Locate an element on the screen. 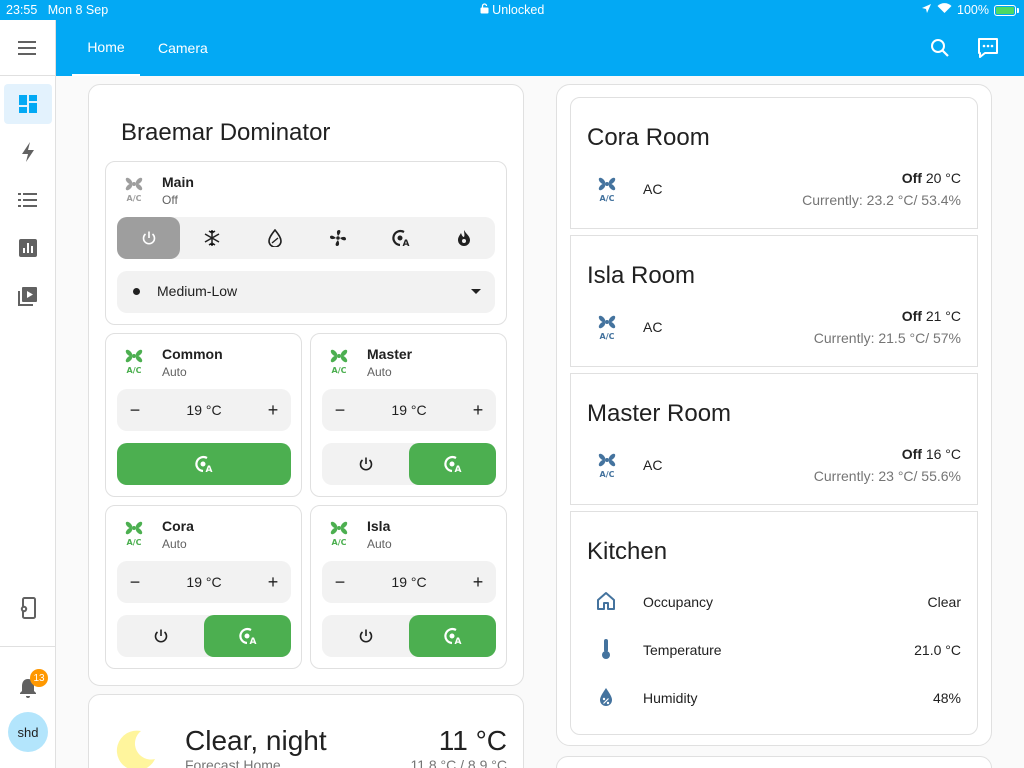 The image size is (1024, 768). battery-percent: 100% is located at coordinates (973, 10).